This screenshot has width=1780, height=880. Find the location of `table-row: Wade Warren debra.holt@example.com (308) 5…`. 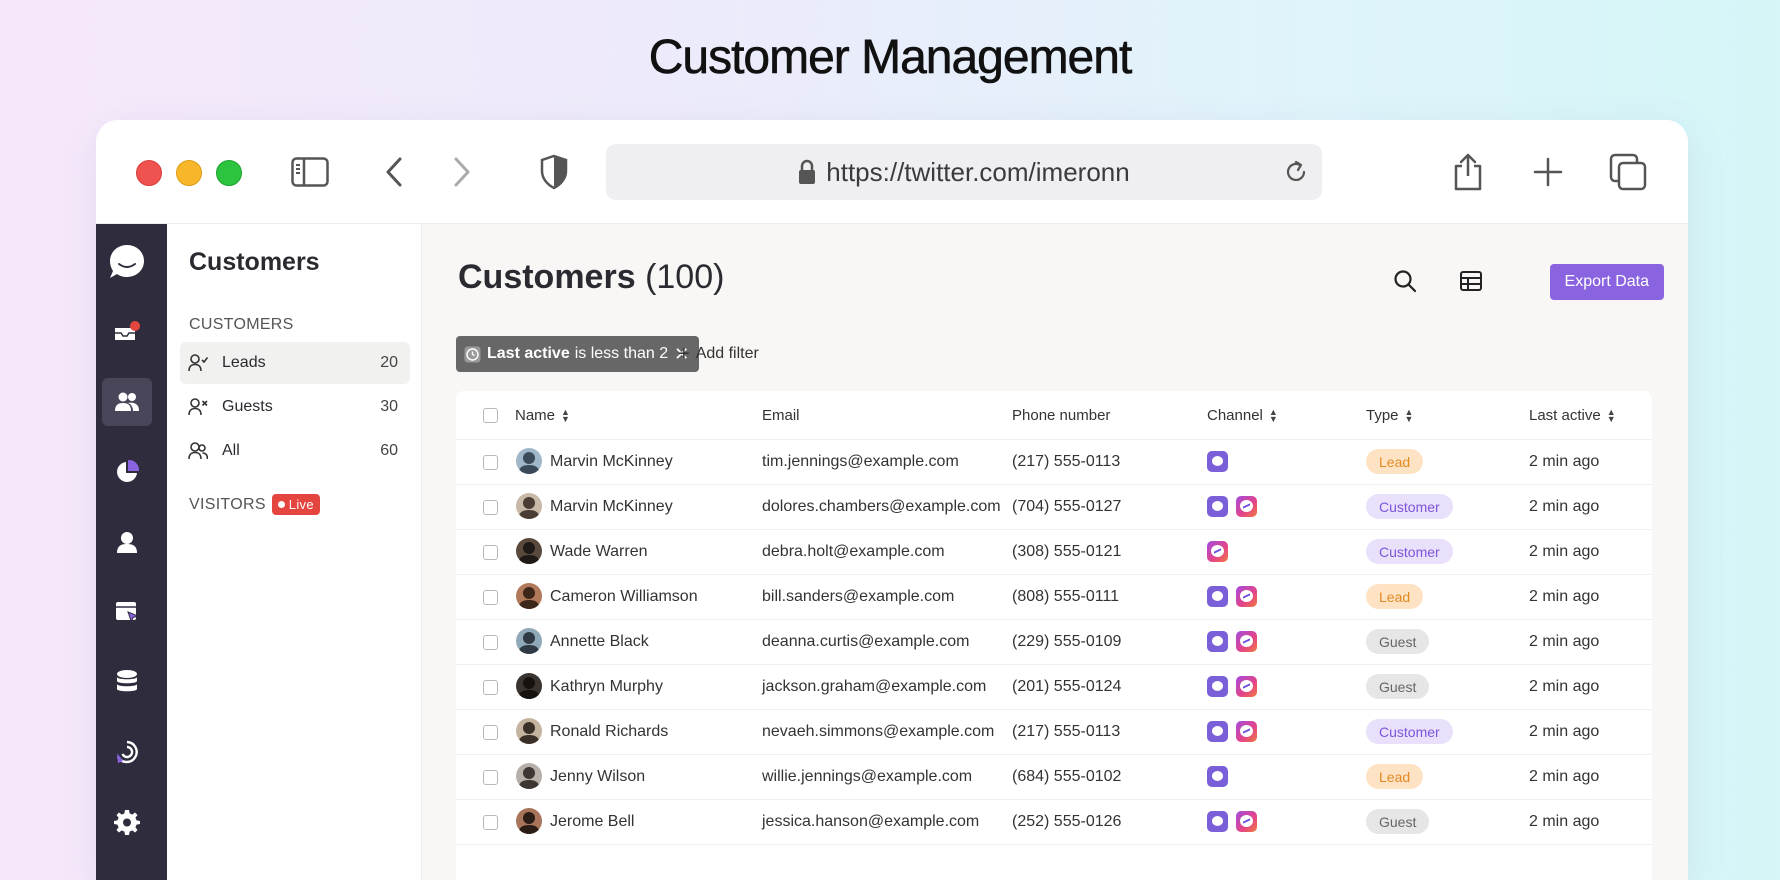

table-row: Wade Warren debra.holt@example.com (308) 5… is located at coordinates (1054, 552).